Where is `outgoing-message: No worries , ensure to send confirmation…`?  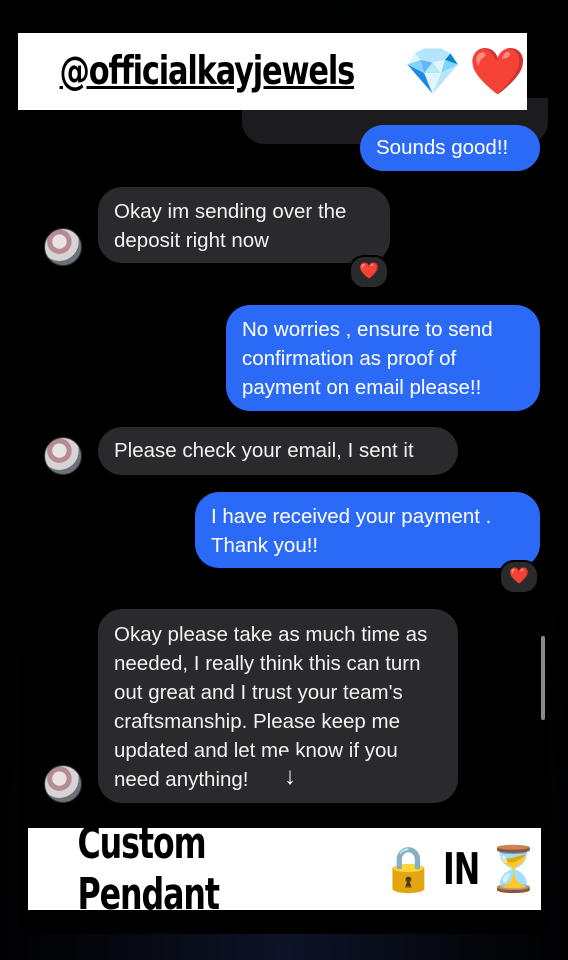 outgoing-message: No worries , ensure to send confirmation… is located at coordinates (383, 358).